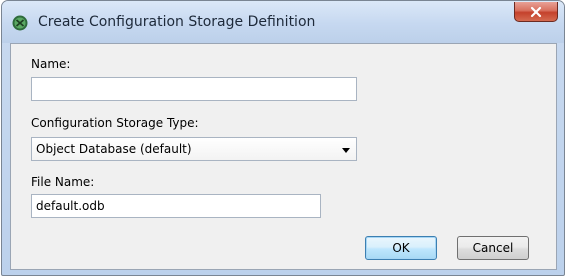 The image size is (568, 279). What do you see at coordinates (346, 150) in the screenshot?
I see `chevron-down-icon` at bounding box center [346, 150].